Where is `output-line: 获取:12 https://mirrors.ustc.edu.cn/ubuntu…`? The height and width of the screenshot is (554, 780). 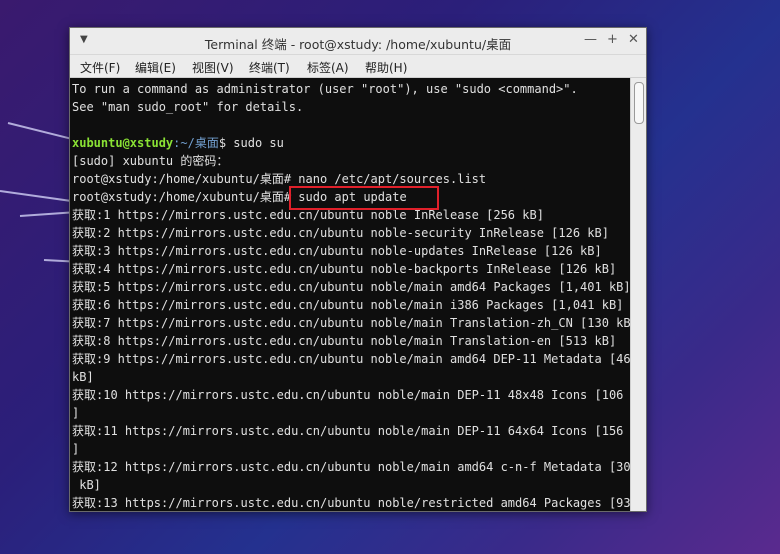
output-line: 获取:12 https://mirrors.ustc.edu.cn/ubuntu… is located at coordinates (351, 467).